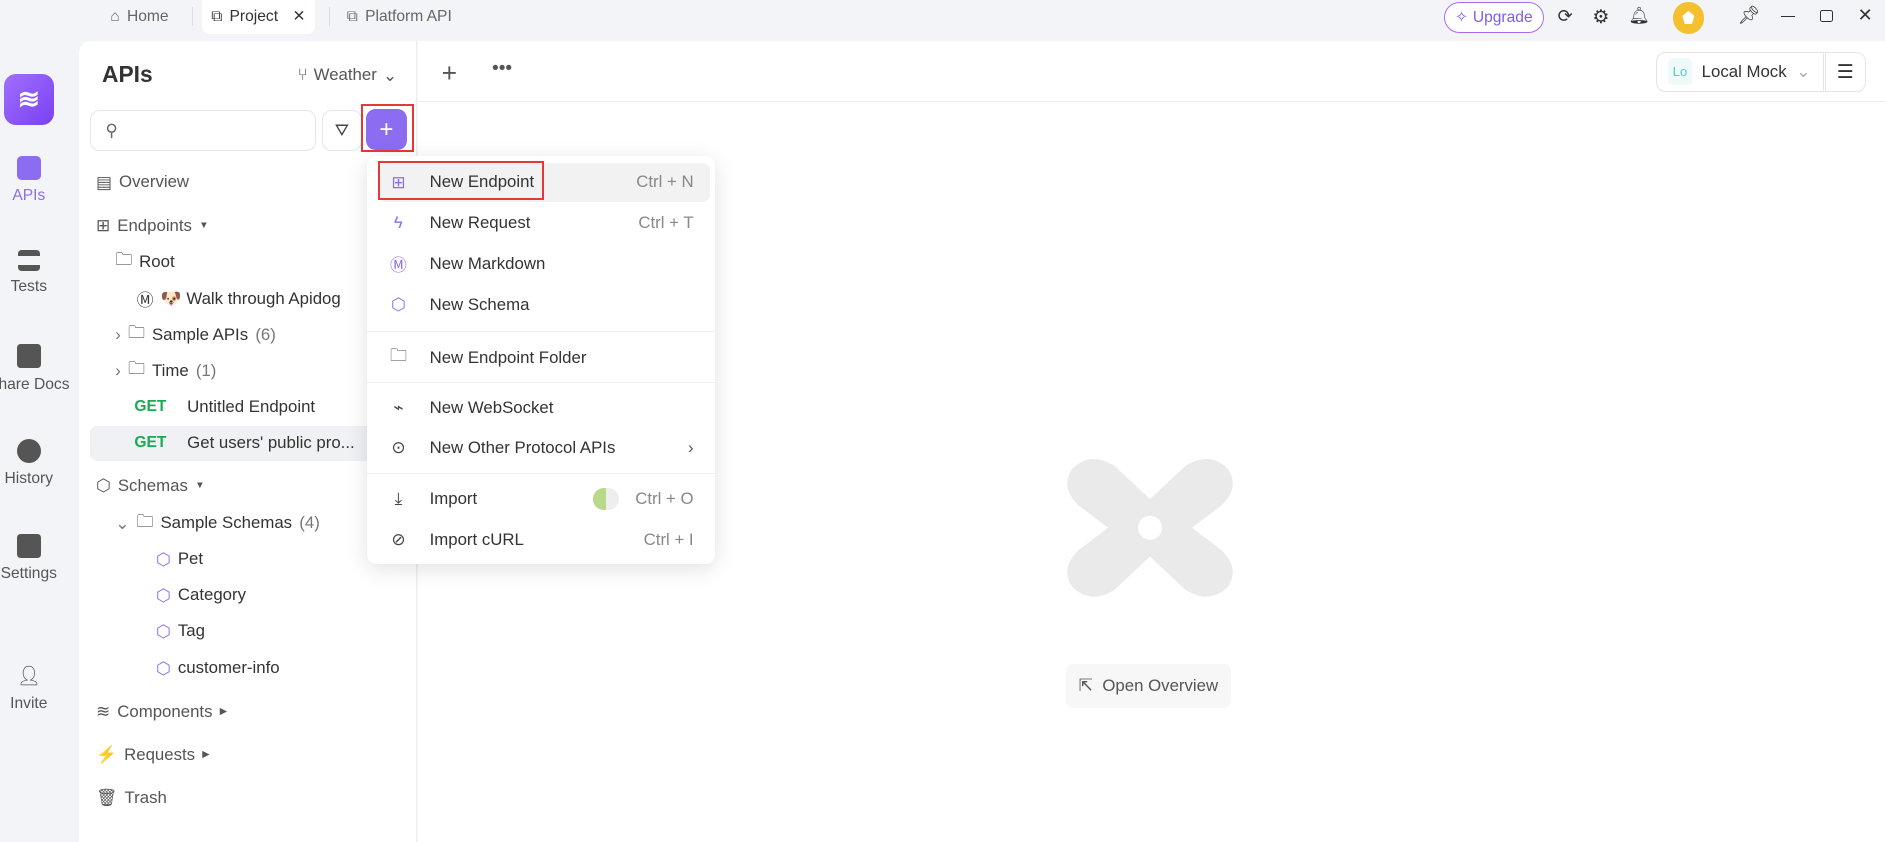 This screenshot has height=842, width=1885. Describe the element at coordinates (28, 451) in the screenshot. I see `history-icon` at that location.